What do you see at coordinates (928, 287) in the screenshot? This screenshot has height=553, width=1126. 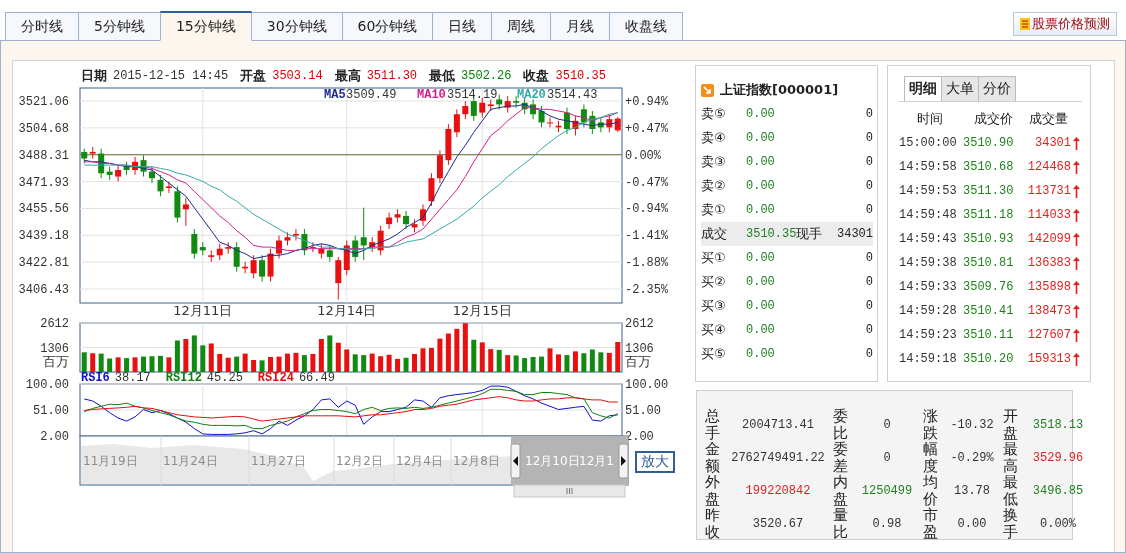 I see `table-cell-text: 14:59:33` at bounding box center [928, 287].